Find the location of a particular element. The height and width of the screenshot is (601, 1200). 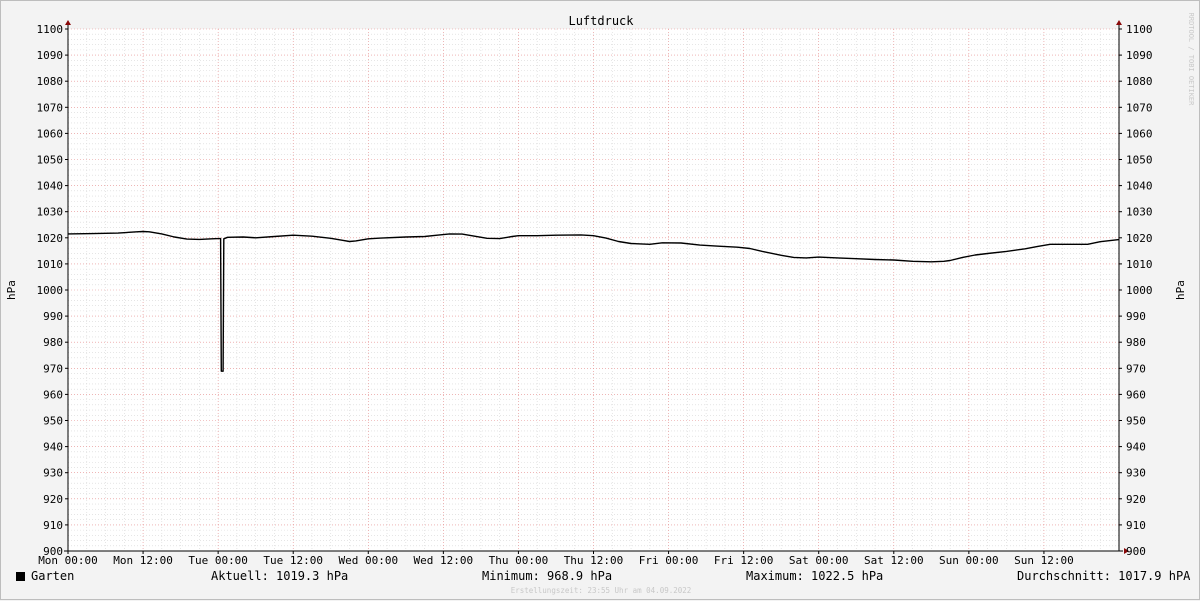

x-tick-label: Sun 00:00 is located at coordinates (969, 560).